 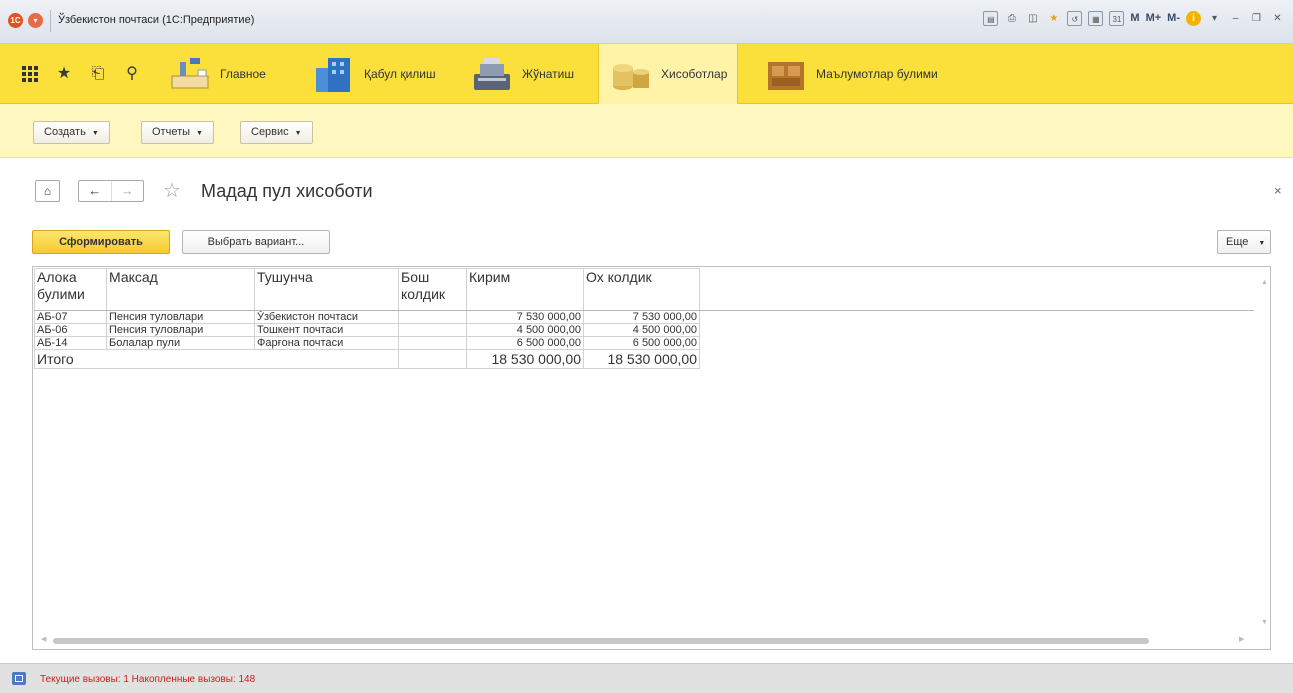 What do you see at coordinates (1264, 282) in the screenshot?
I see `scroll-up-icon: ▲` at bounding box center [1264, 282].